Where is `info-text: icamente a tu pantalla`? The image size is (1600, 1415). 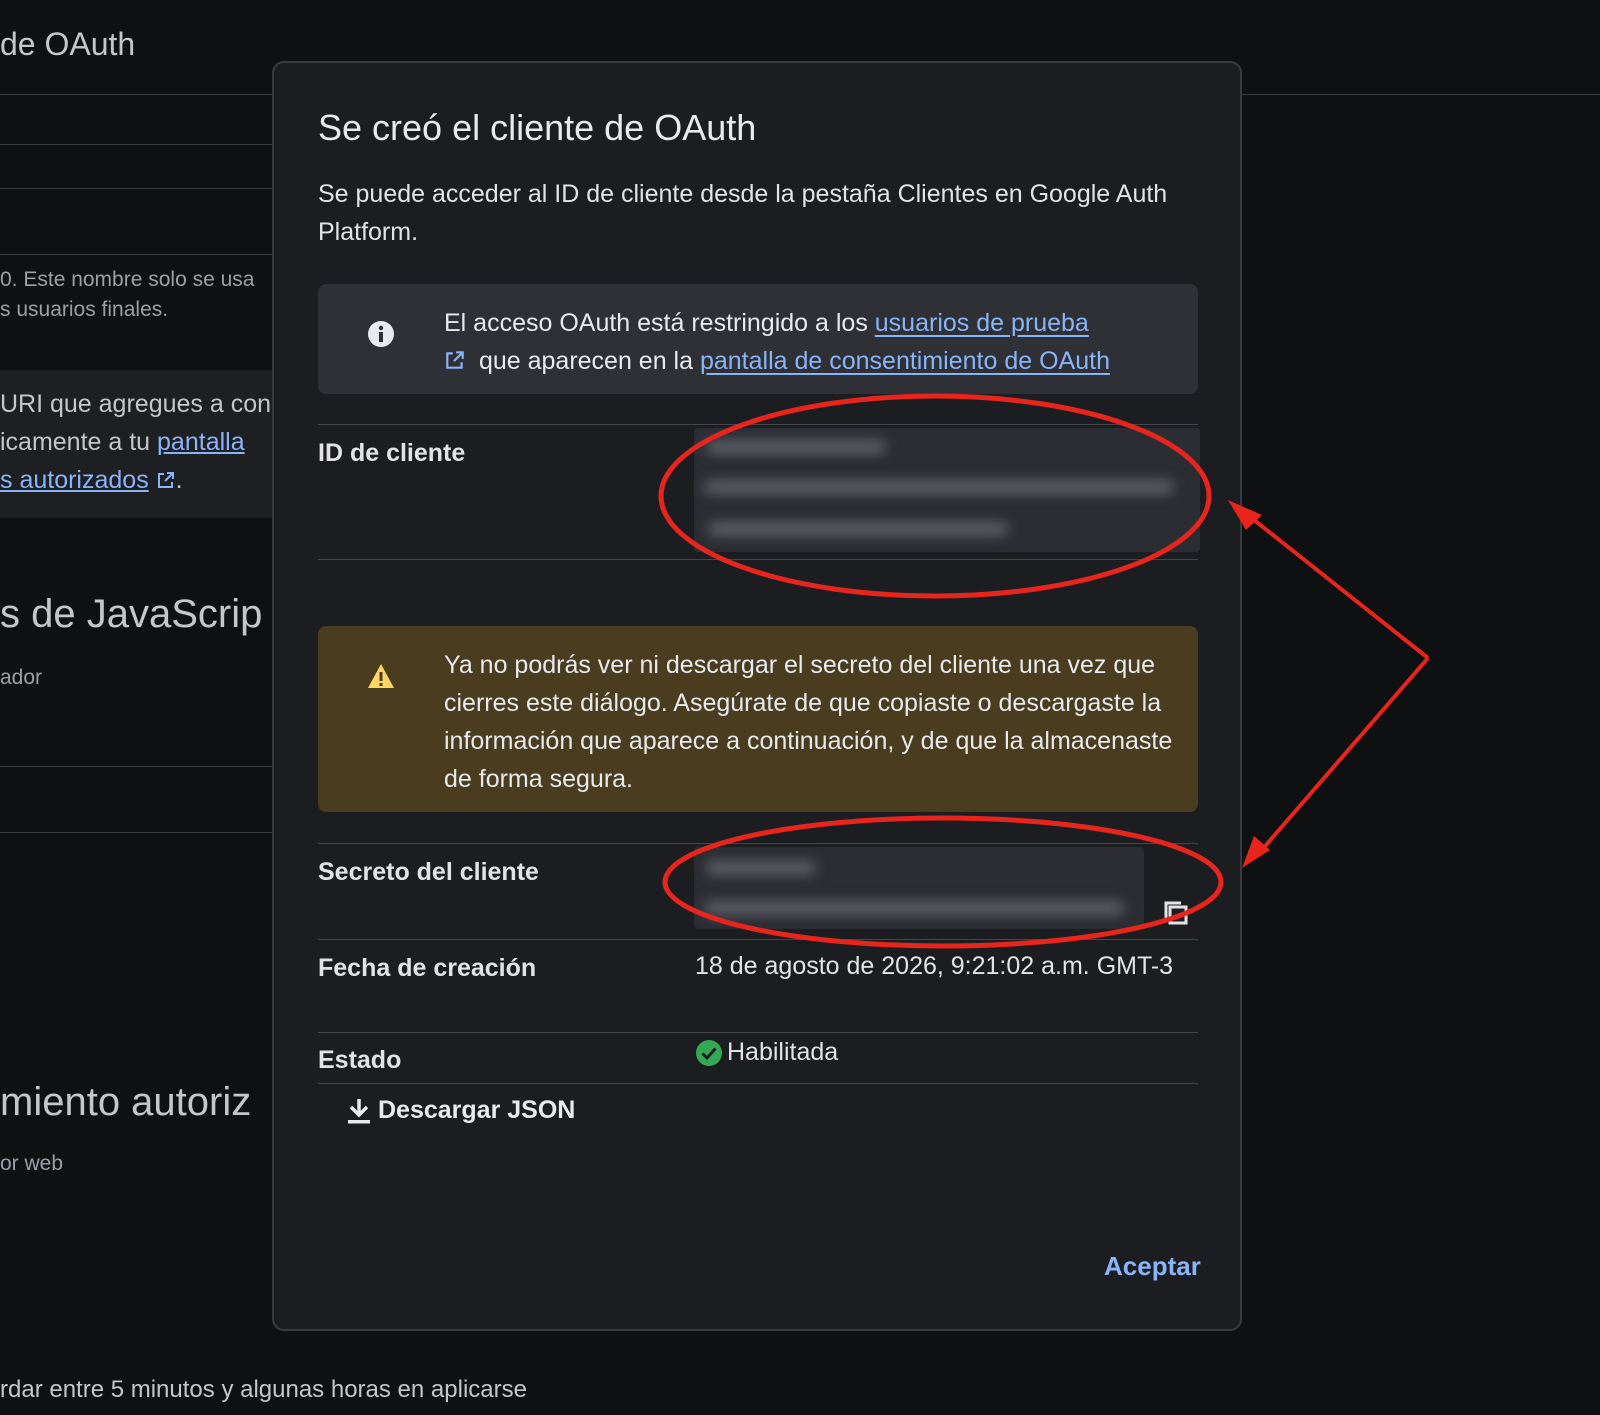 info-text: icamente a tu pantalla is located at coordinates (122, 442).